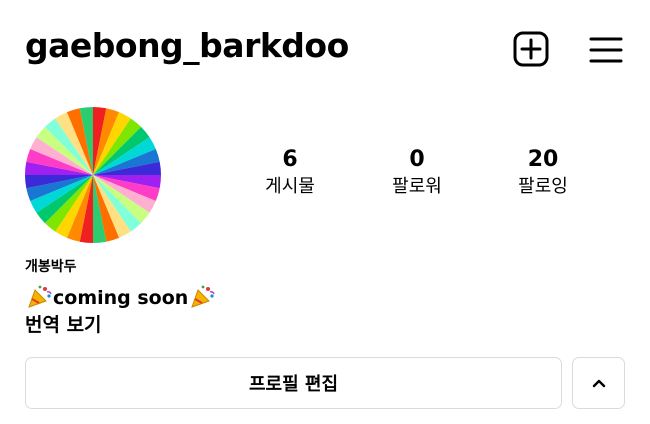 This screenshot has height=424, width=650. What do you see at coordinates (290, 159) in the screenshot?
I see `stat-posts-count: 6` at bounding box center [290, 159].